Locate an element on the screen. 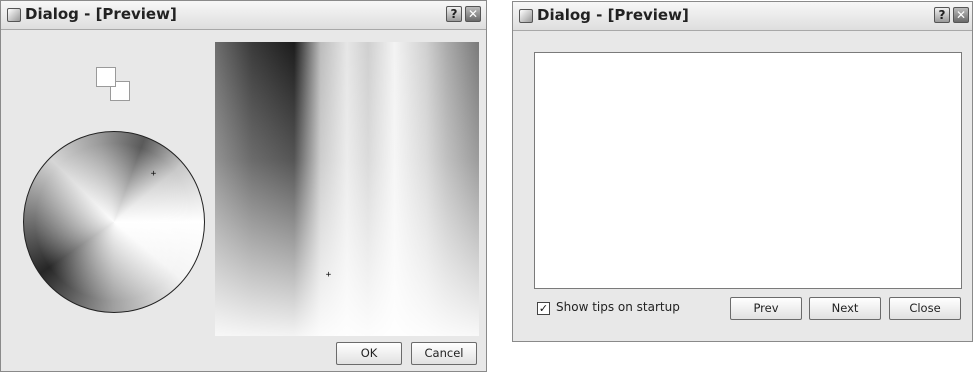 This screenshot has height=372, width=973. color-wheel is located at coordinates (114, 222).